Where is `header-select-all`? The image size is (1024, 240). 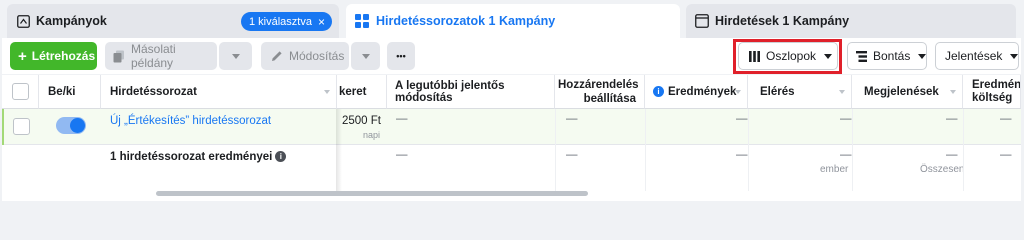
header-select-all is located at coordinates (20, 92).